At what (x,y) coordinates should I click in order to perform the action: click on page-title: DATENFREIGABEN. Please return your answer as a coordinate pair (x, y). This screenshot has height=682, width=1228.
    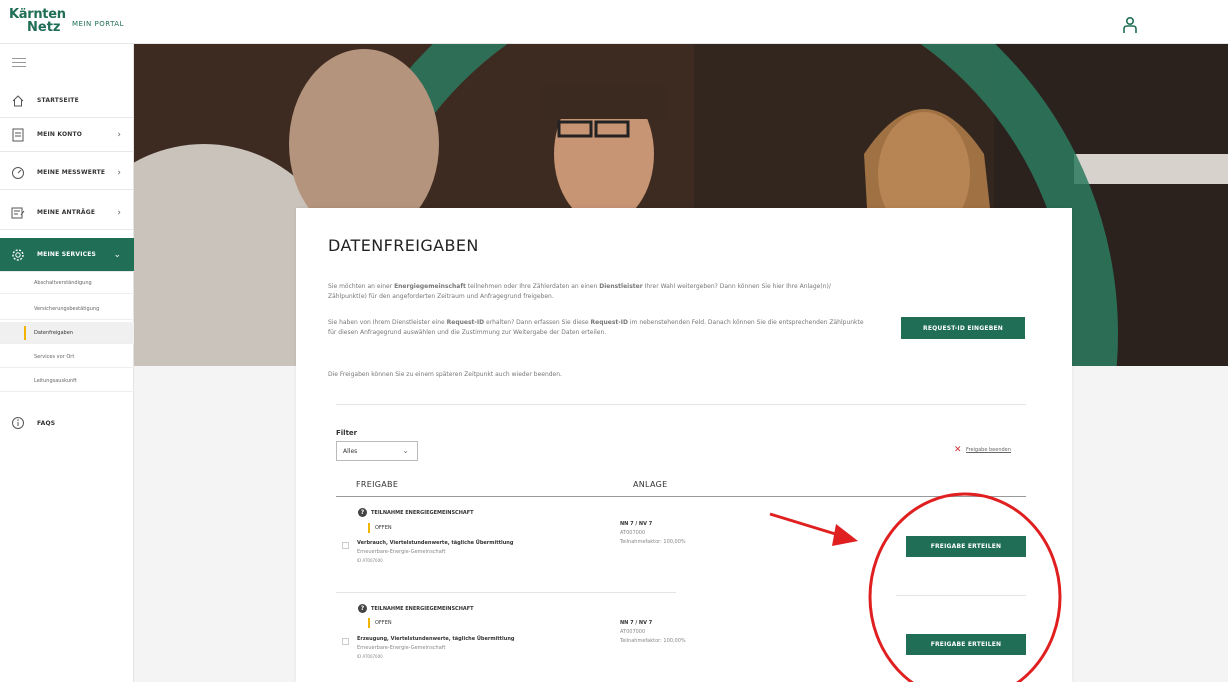
    Looking at the image, I should click on (403, 245).